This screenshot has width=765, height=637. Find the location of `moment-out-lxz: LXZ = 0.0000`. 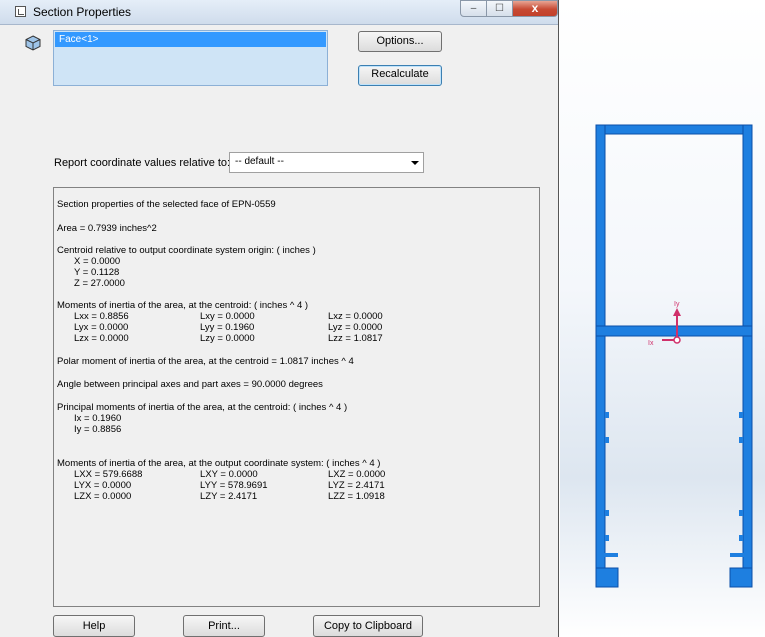

moment-out-lxz: LXZ = 0.0000 is located at coordinates (357, 474).